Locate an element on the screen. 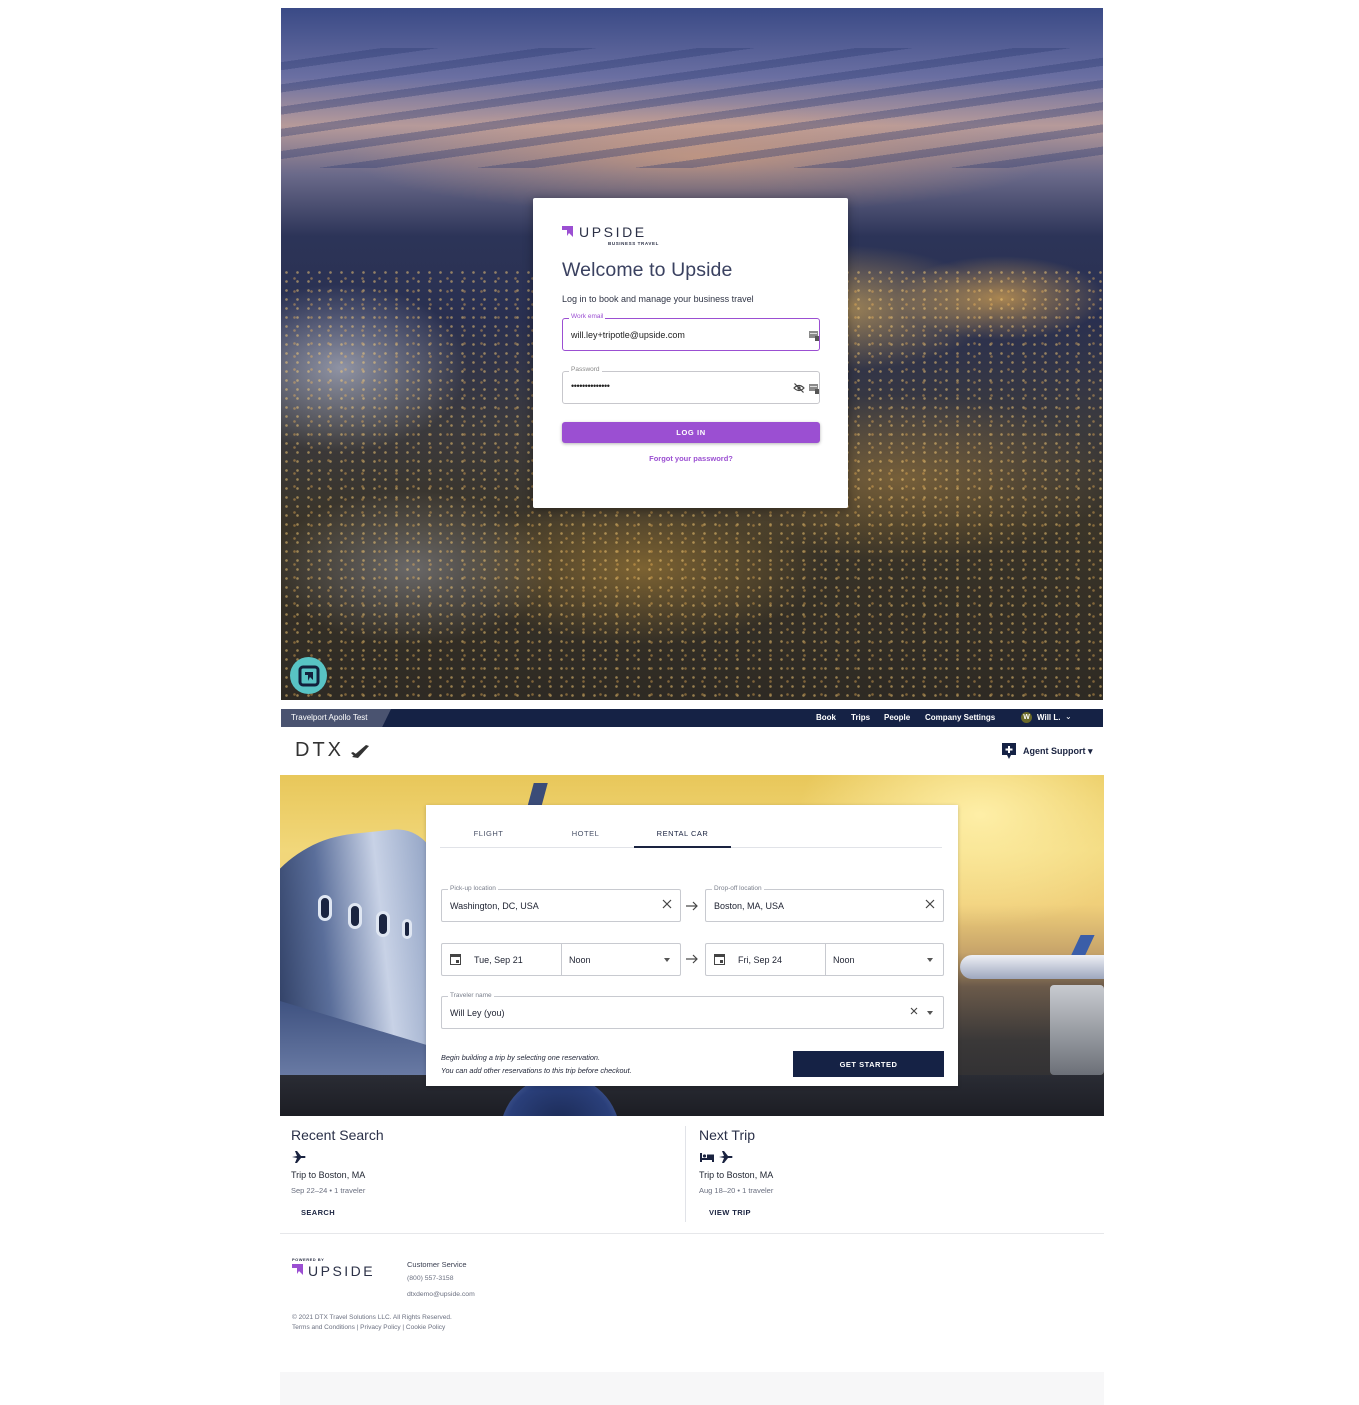 This screenshot has height=1405, width=1359. pickup-datetime-field: Tue, Sep 21 Noon is located at coordinates (561, 959).